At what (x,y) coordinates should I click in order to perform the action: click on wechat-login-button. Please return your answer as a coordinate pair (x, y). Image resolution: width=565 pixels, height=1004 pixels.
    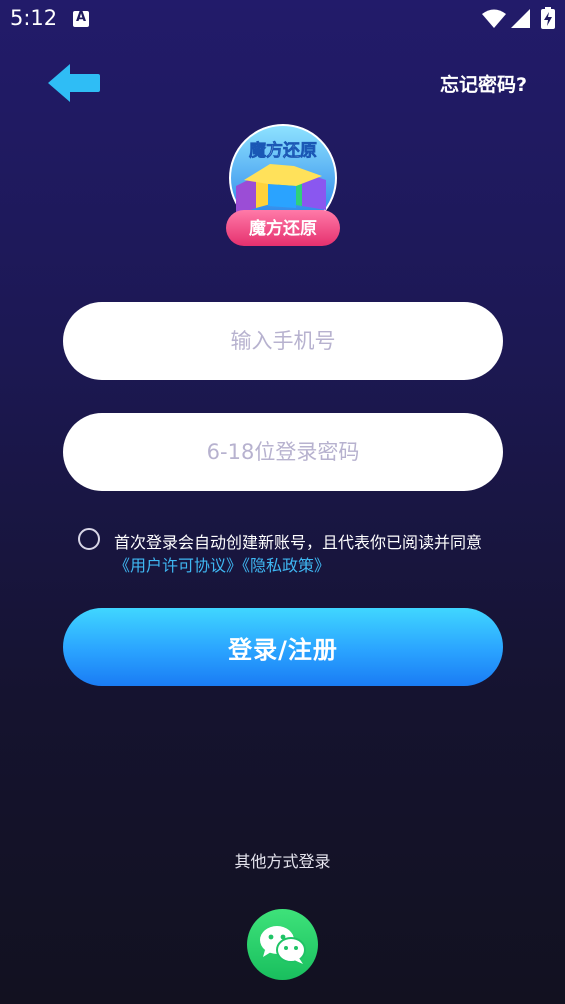
    Looking at the image, I should click on (282, 944).